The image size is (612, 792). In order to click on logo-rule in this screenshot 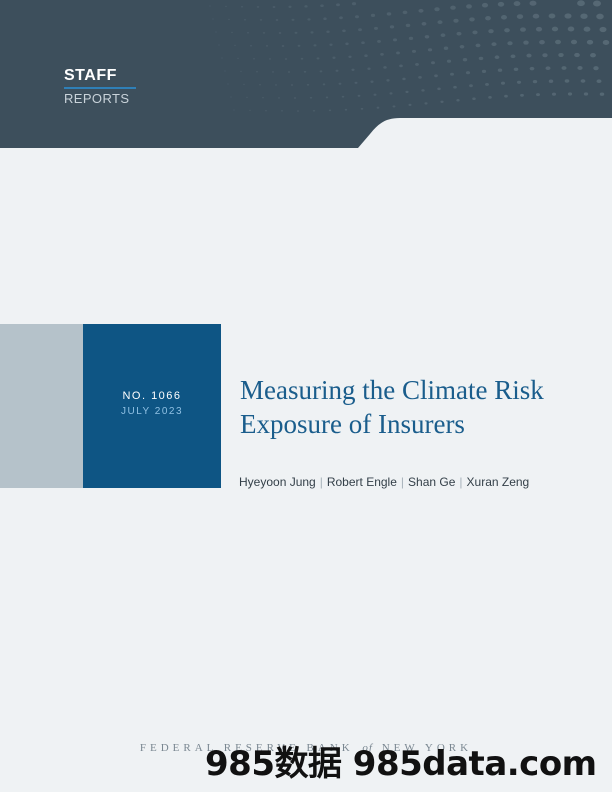, I will do `click(100, 88)`.